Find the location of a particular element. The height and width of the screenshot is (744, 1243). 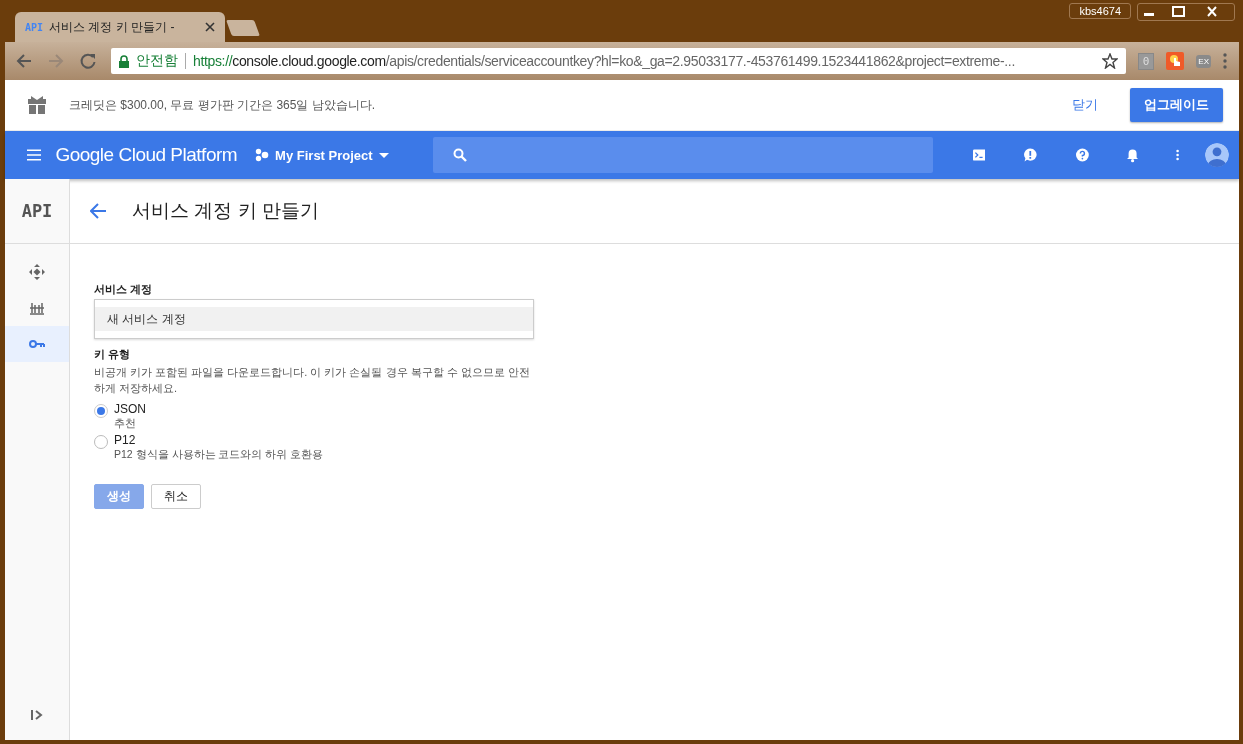

promo-message: 크레딧은 $300.00, 무료 평가판 기간은 365일 남았습니다. is located at coordinates (222, 105).